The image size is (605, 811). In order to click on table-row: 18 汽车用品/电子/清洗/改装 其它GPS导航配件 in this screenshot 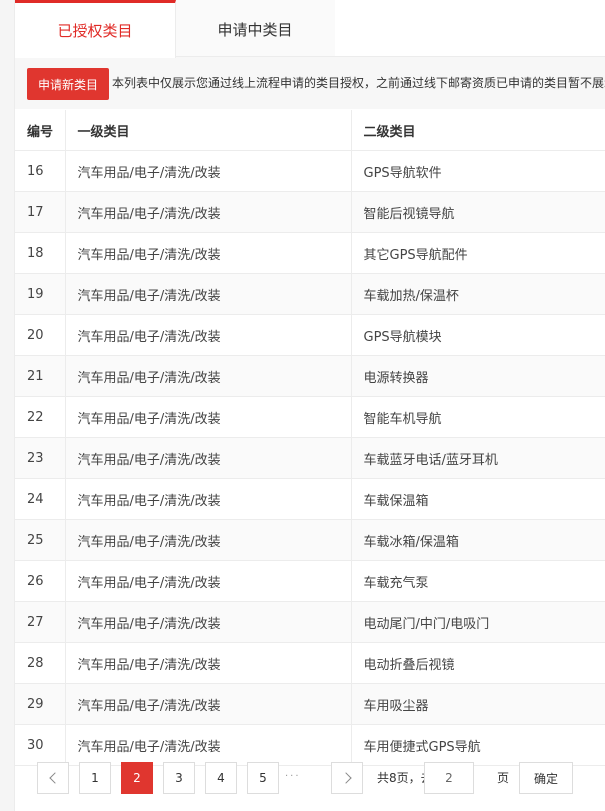, I will do `click(310, 253)`.